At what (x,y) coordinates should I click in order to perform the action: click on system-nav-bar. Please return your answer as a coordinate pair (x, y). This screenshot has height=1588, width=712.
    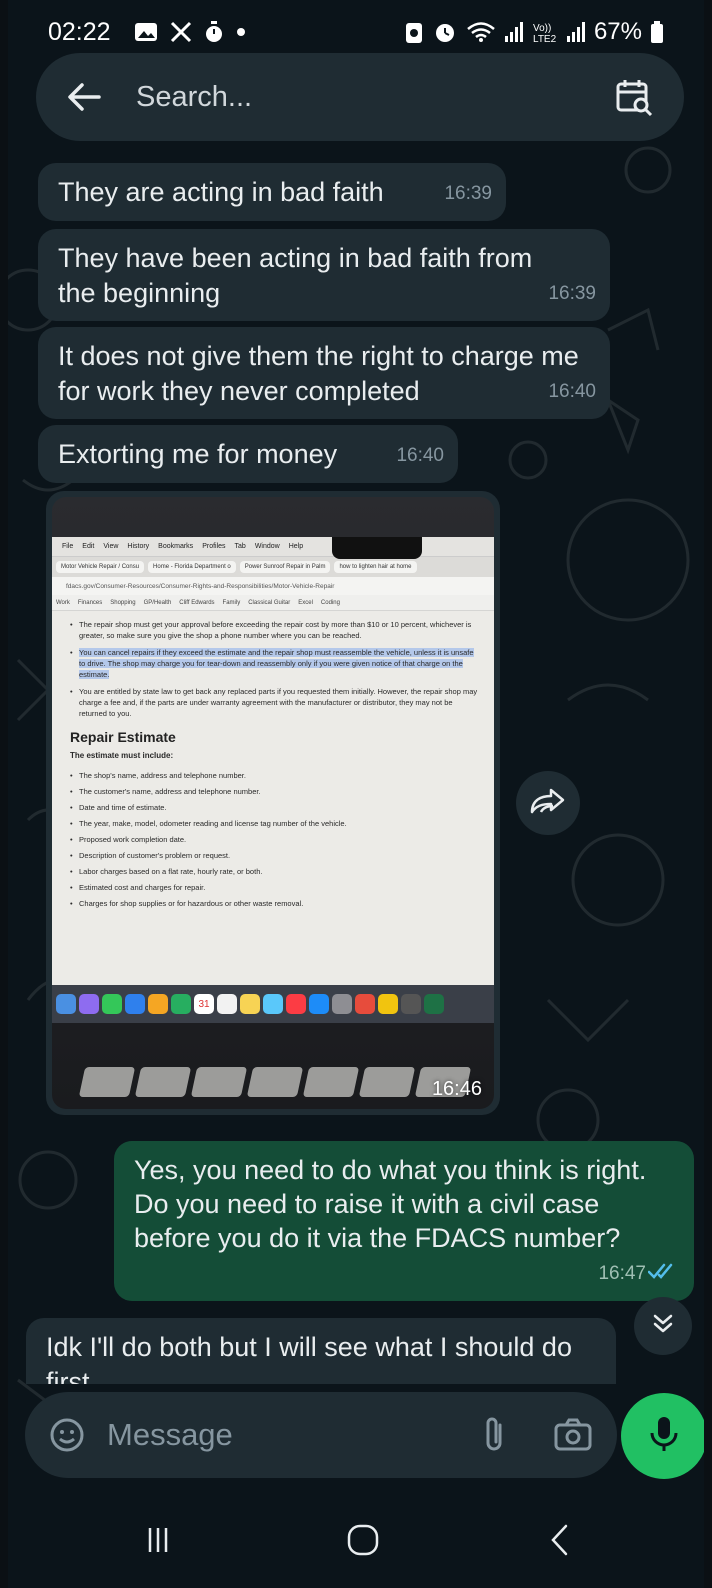
    Looking at the image, I should click on (356, 1539).